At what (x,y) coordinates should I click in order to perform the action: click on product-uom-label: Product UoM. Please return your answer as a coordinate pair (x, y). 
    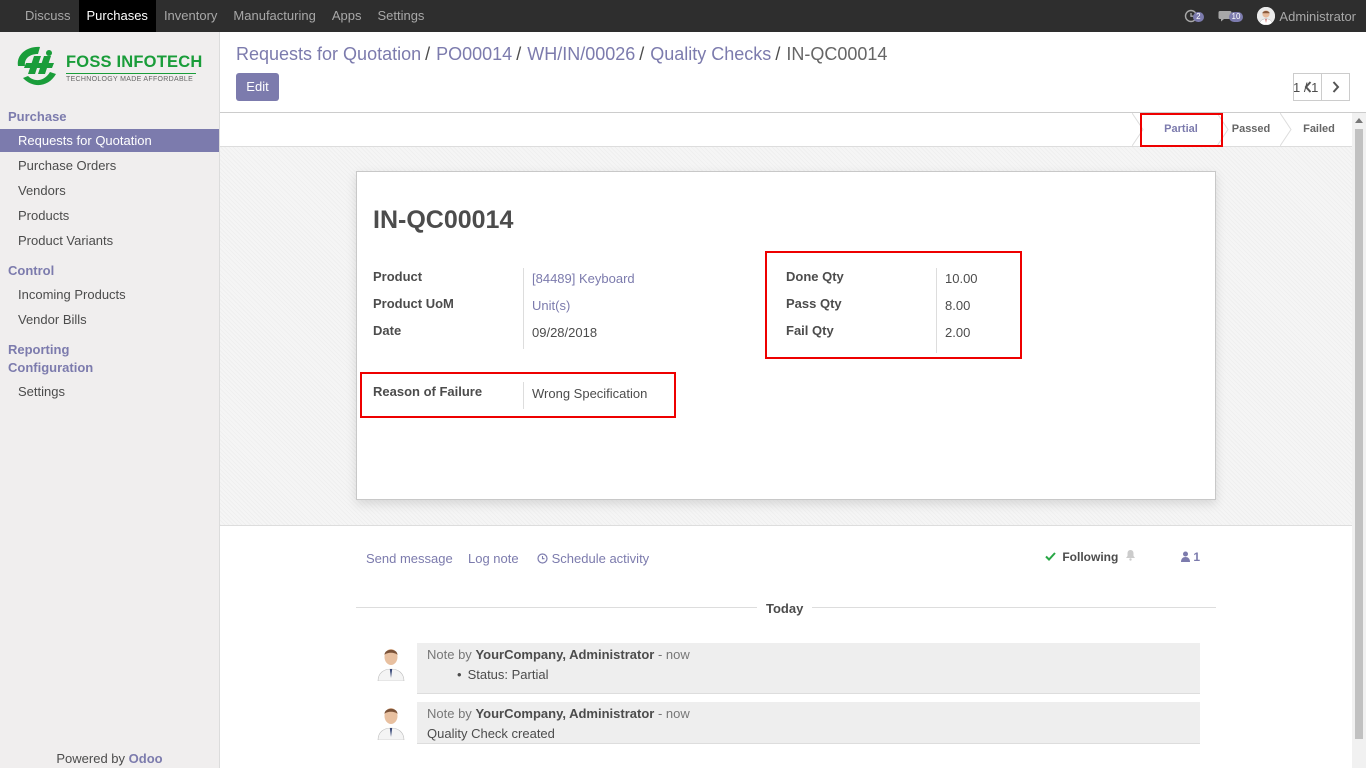
    Looking at the image, I should click on (413, 303).